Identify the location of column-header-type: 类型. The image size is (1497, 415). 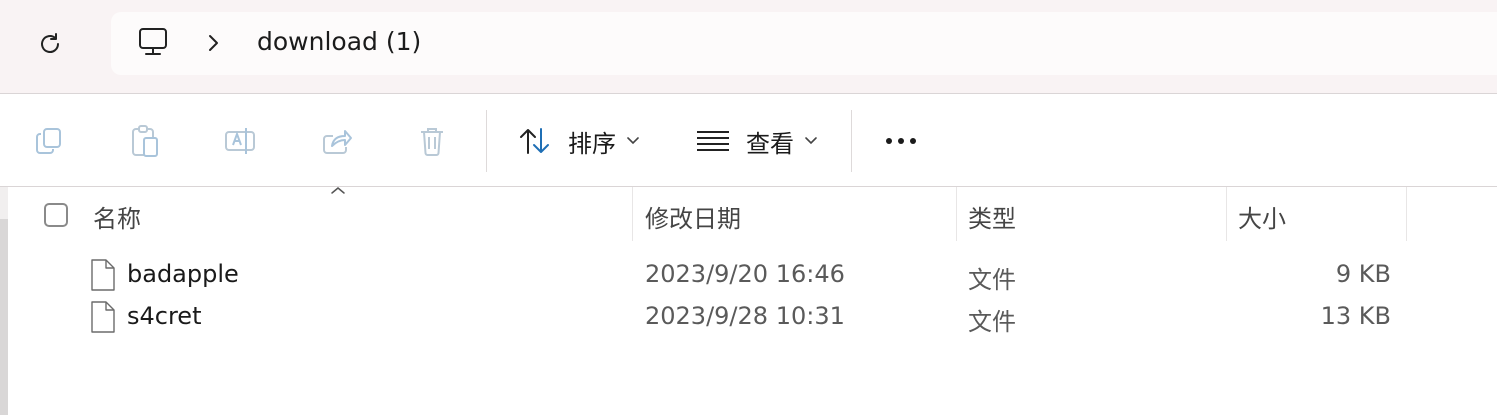
(992, 216).